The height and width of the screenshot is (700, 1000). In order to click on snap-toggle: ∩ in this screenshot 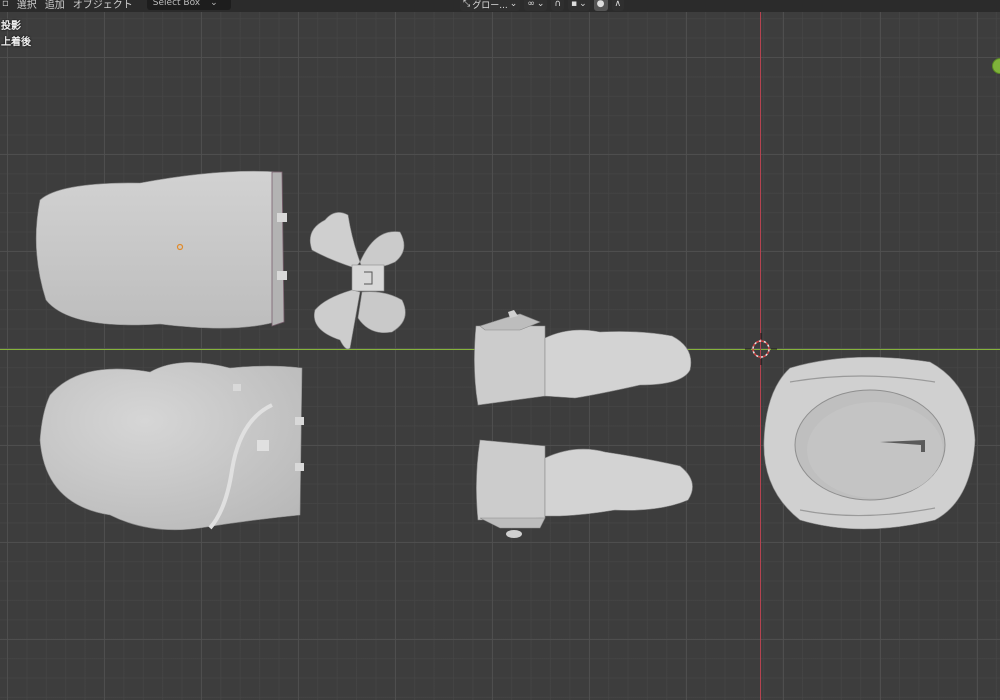, I will do `click(557, 5)`.